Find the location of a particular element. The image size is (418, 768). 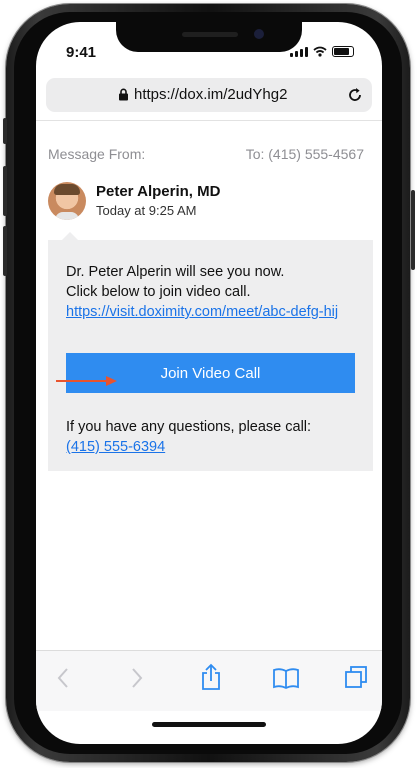

side-button-silent is located at coordinates (5, 131).